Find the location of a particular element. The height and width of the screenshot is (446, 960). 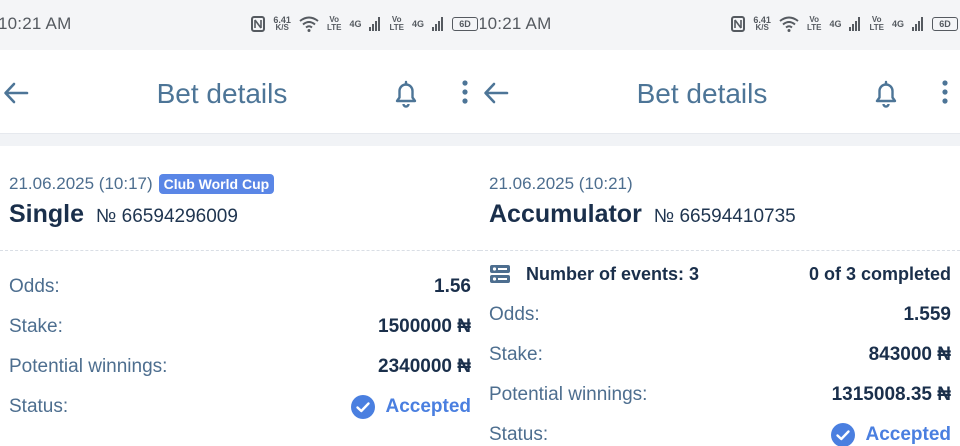

odds-value: 1.56 is located at coordinates (452, 286).